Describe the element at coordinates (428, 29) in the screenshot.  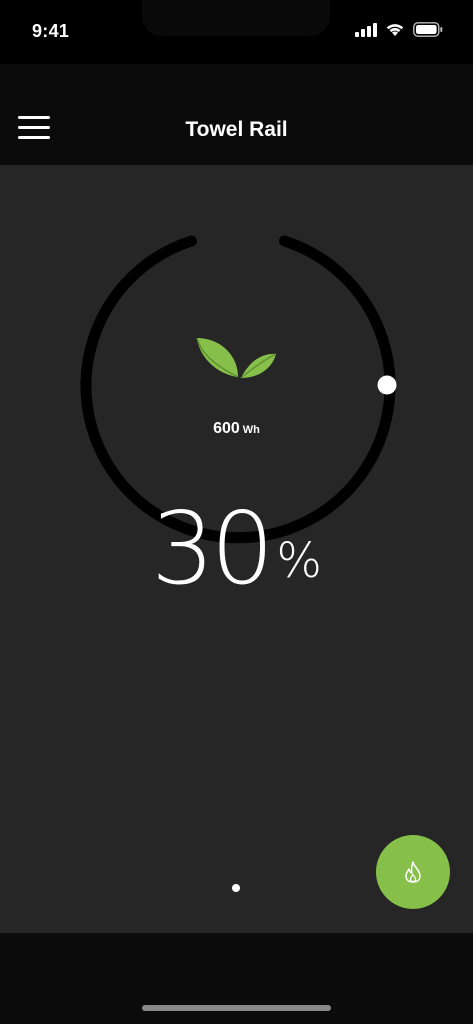
I see `battery-icon` at that location.